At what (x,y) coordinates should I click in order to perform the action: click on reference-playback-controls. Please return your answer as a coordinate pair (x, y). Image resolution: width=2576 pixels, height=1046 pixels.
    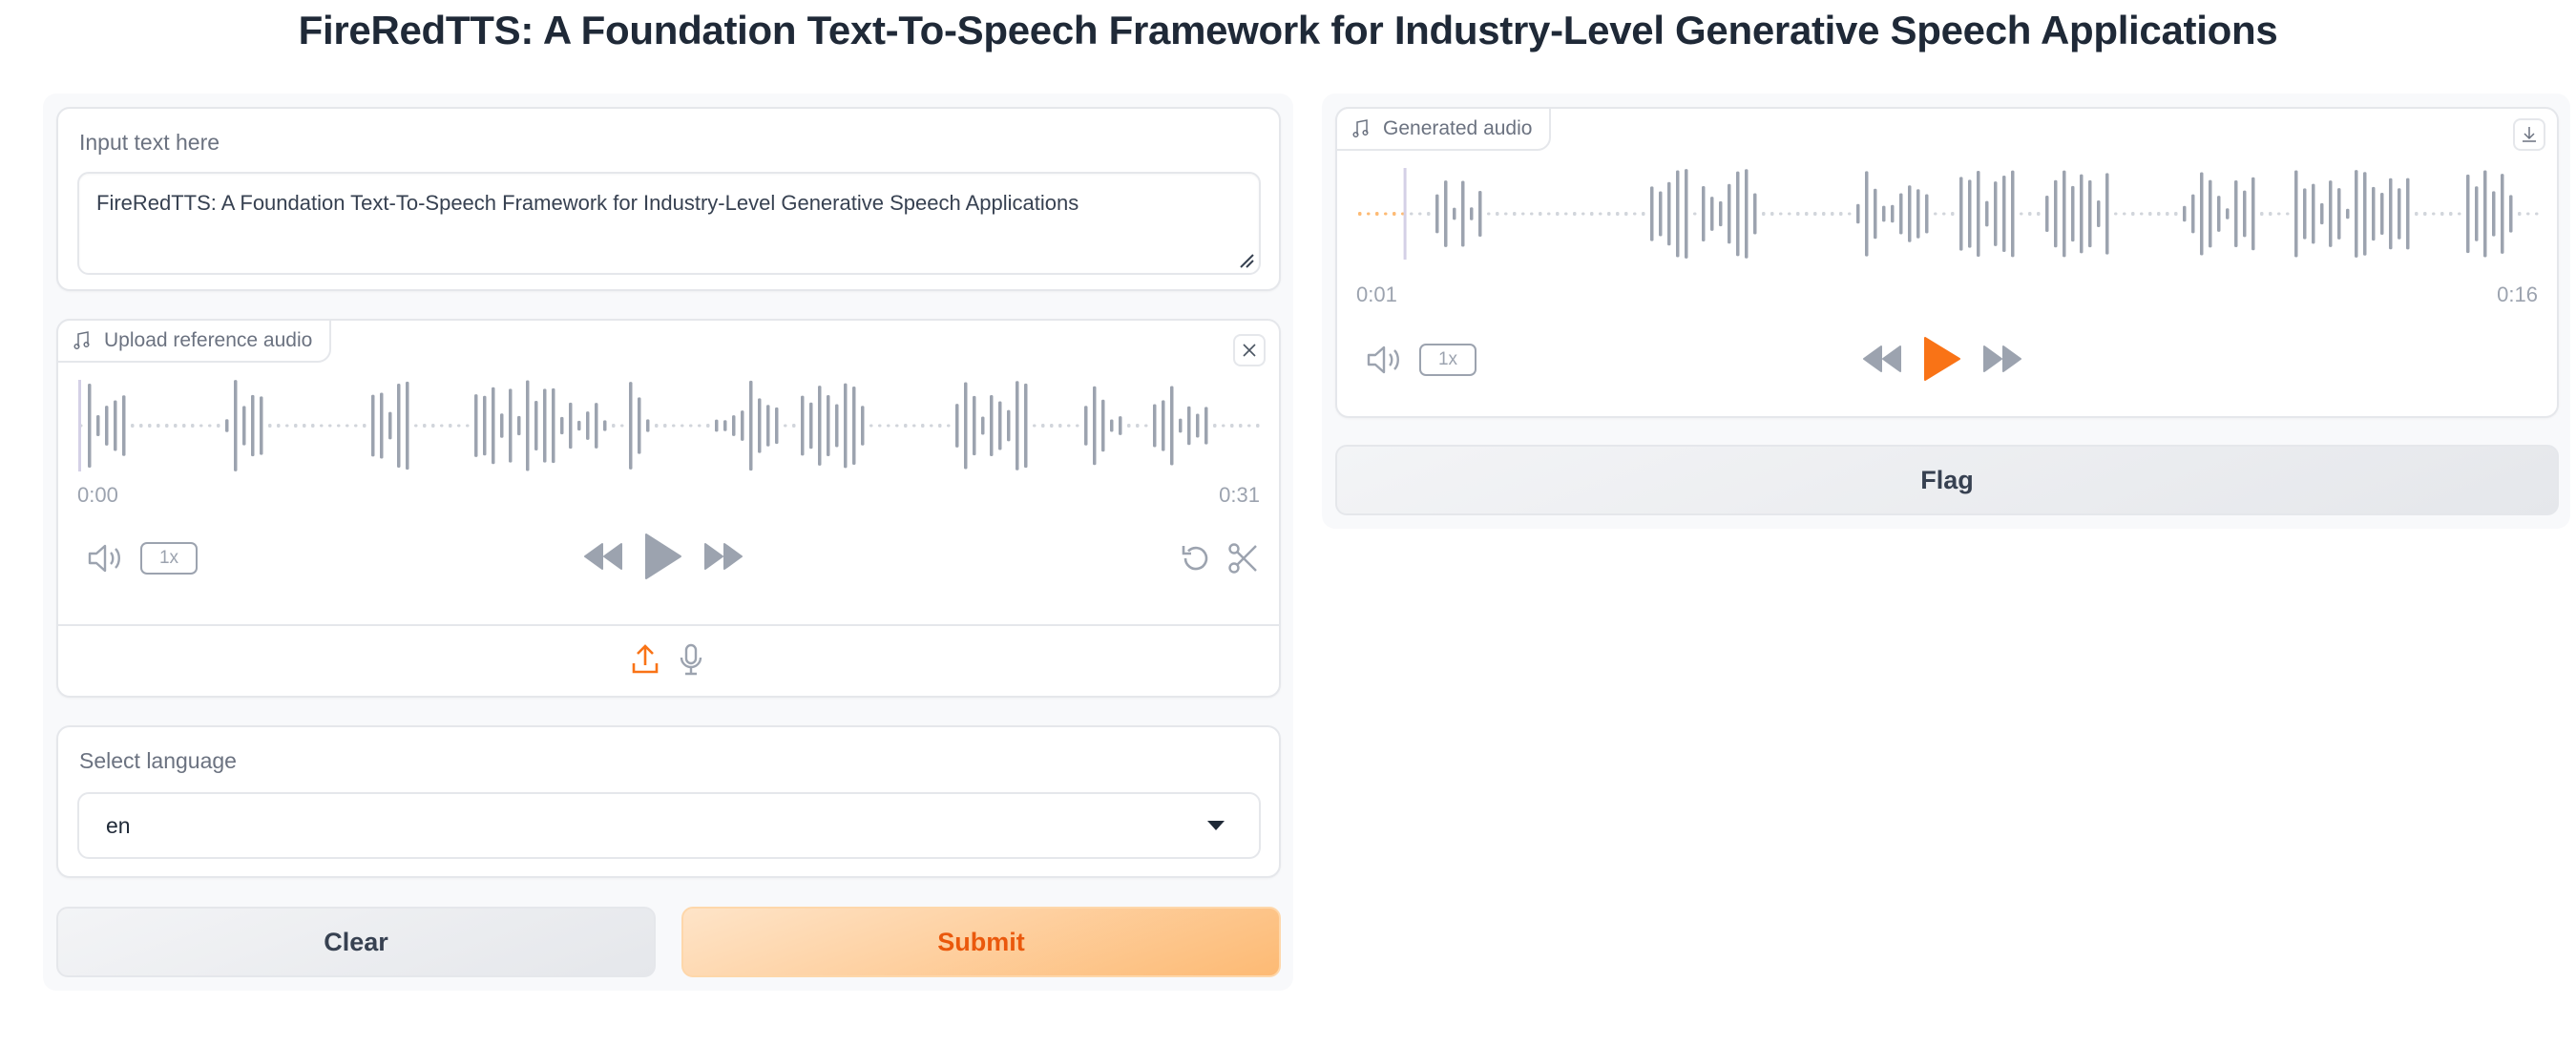
    Looking at the image, I should click on (663, 556).